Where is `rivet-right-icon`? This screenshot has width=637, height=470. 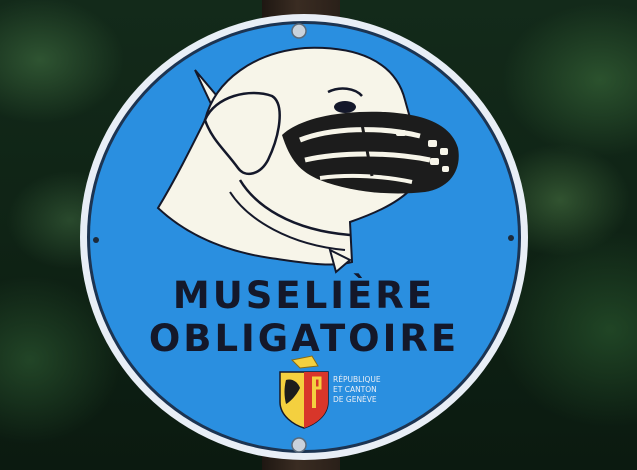 rivet-right-icon is located at coordinates (511, 238).